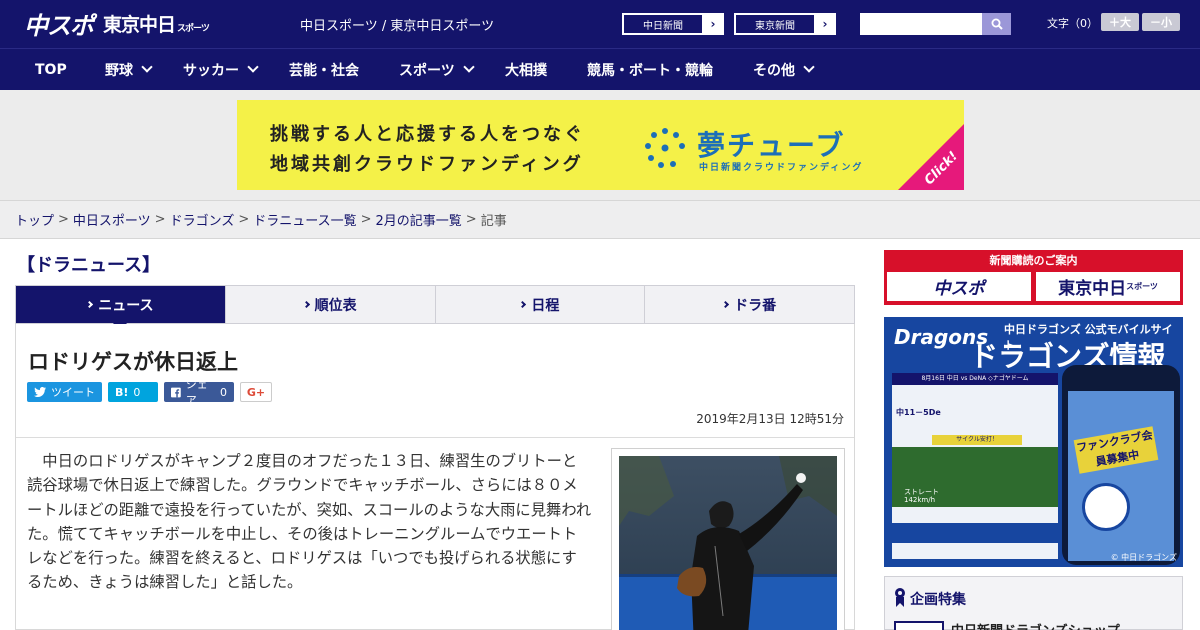 Image resolution: width=1200 pixels, height=630 pixels. I want to click on nav-item-label: TOP, so click(51, 69).